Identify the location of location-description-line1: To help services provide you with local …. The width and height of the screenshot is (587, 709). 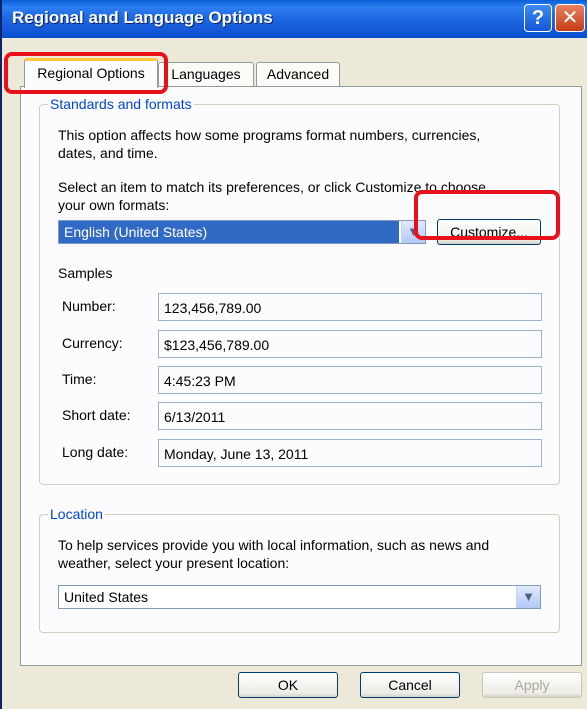
(274, 545).